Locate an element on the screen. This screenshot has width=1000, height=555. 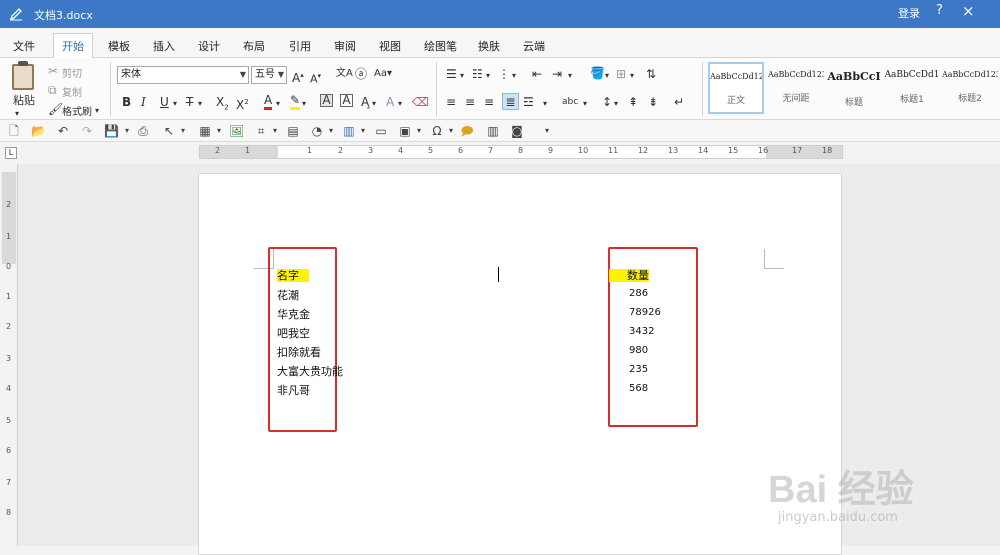
underline-dropdown-icon: ▾ is located at coordinates (175, 104).